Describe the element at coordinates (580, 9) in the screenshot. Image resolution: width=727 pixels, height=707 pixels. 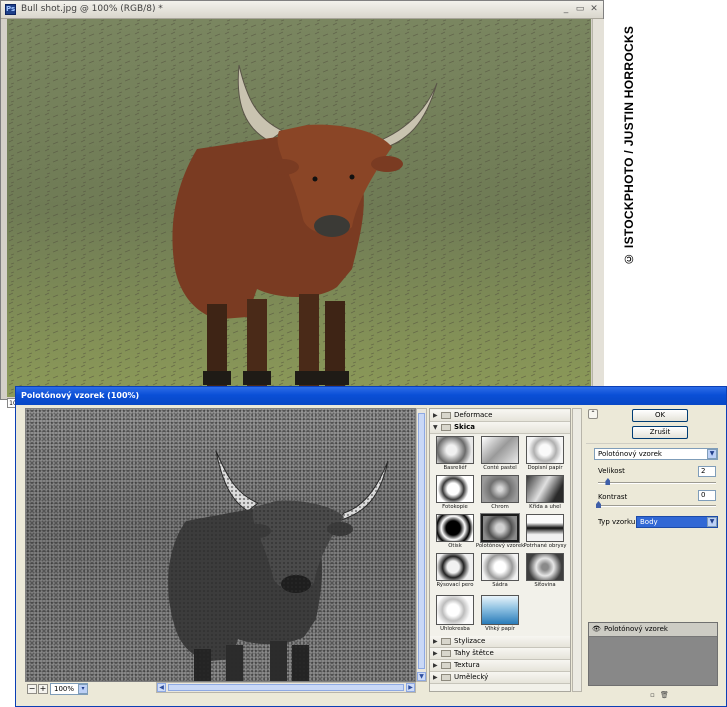
I see `maximize-button: ▭` at that location.